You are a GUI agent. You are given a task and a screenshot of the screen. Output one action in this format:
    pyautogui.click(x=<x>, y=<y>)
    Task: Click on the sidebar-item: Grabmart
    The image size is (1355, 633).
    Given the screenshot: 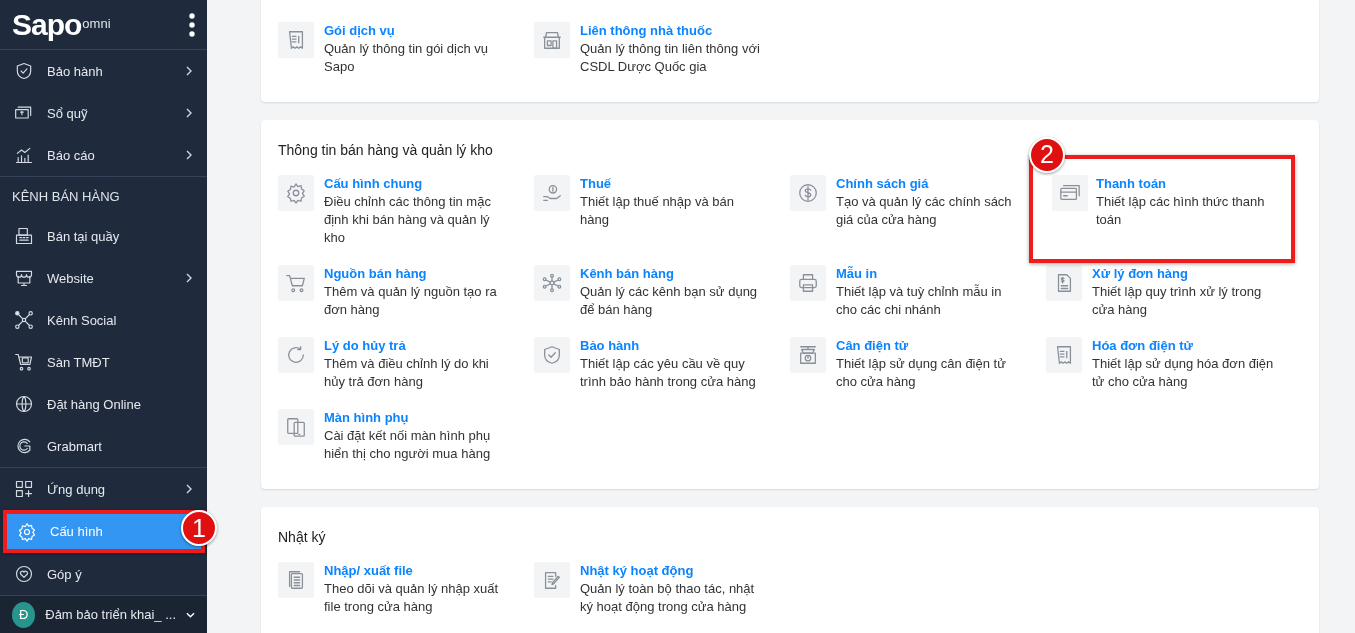 What is the action you would take?
    pyautogui.click(x=103, y=446)
    